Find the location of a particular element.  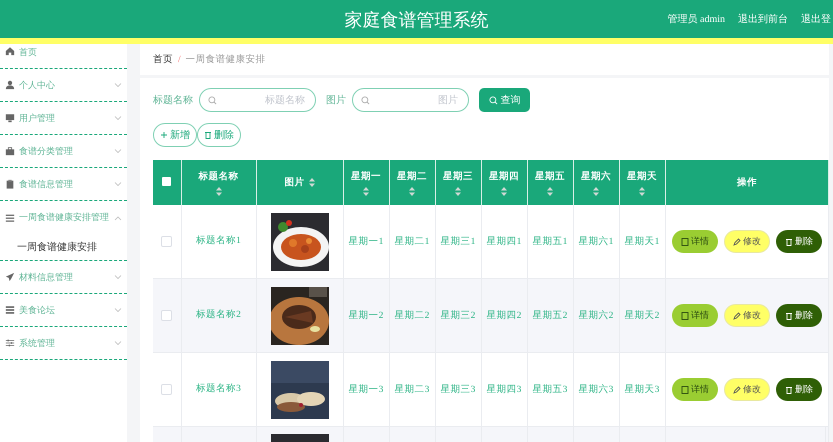

table-cell-text: 标题名称2 is located at coordinates (219, 315).